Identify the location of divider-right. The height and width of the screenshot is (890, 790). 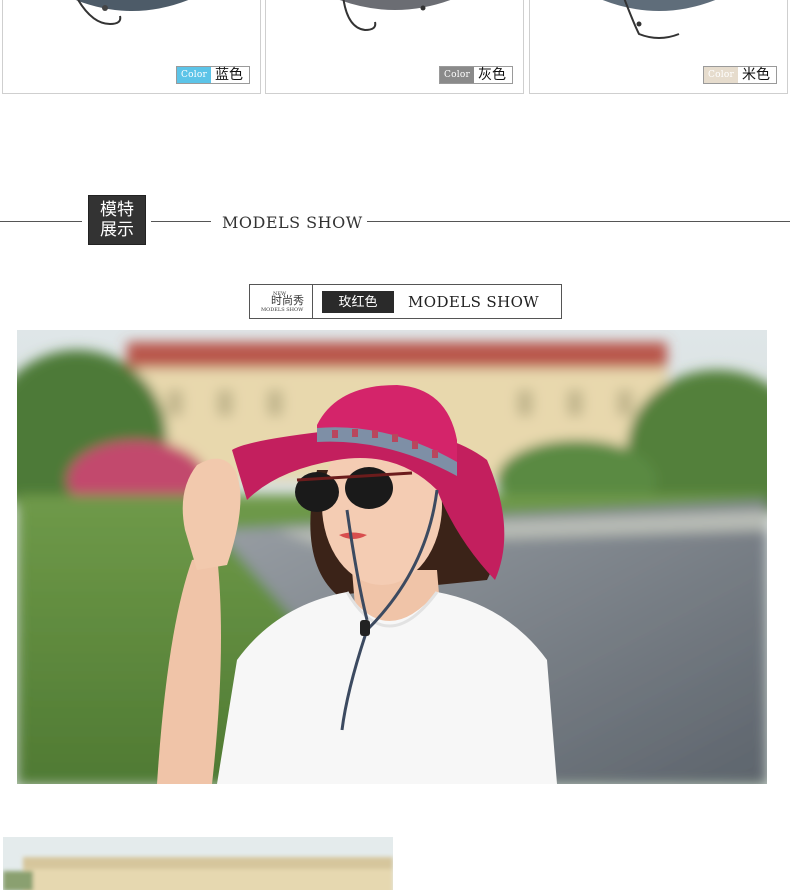
(578, 221).